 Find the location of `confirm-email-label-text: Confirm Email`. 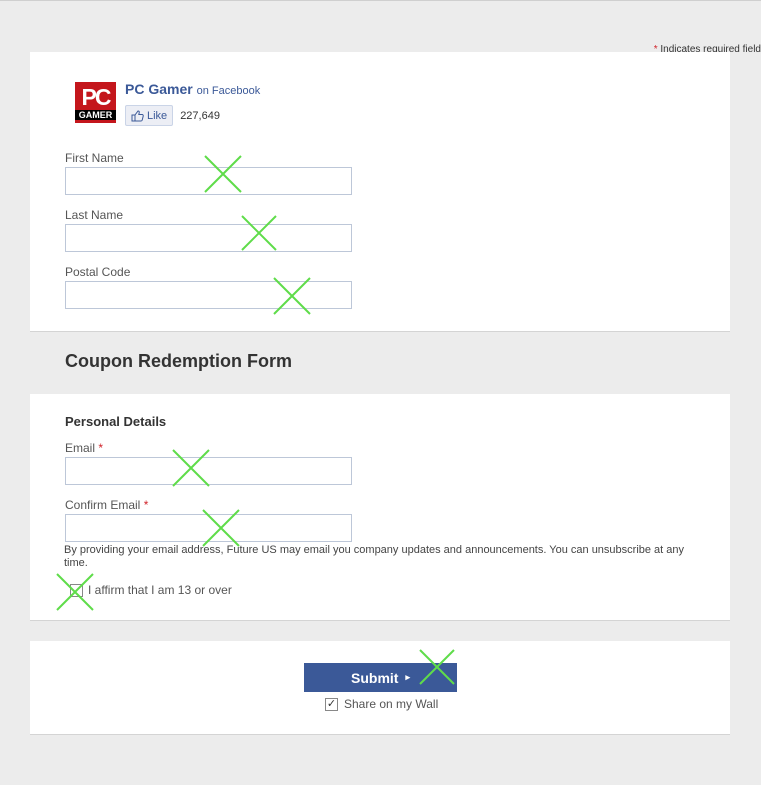

confirm-email-label-text: Confirm Email is located at coordinates (103, 505).